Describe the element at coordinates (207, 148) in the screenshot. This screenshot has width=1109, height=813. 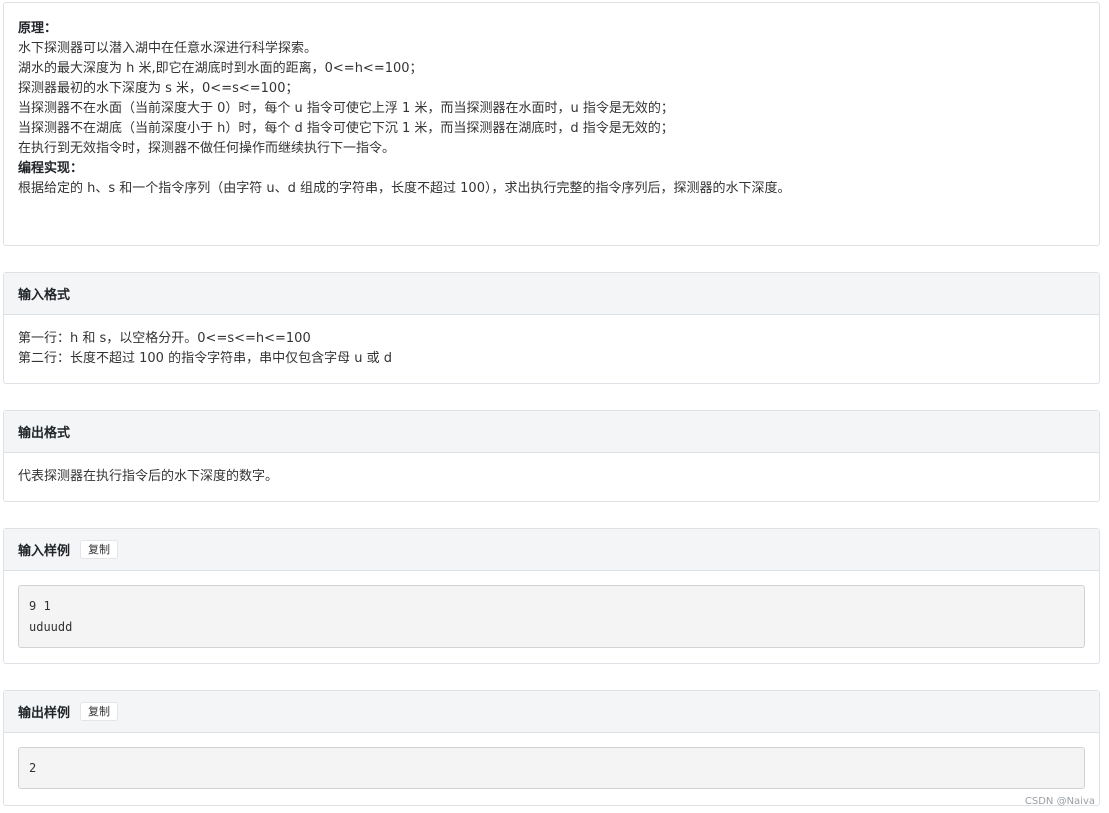
I see `description-line: 在执行到无效指令时，探测器不做任何操作而继续执行下一指令。` at that location.